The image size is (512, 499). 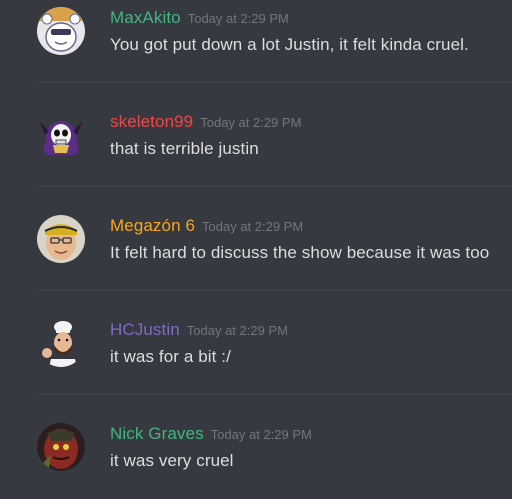 What do you see at coordinates (172, 460) in the screenshot?
I see `message-text: it was very cruel` at bounding box center [172, 460].